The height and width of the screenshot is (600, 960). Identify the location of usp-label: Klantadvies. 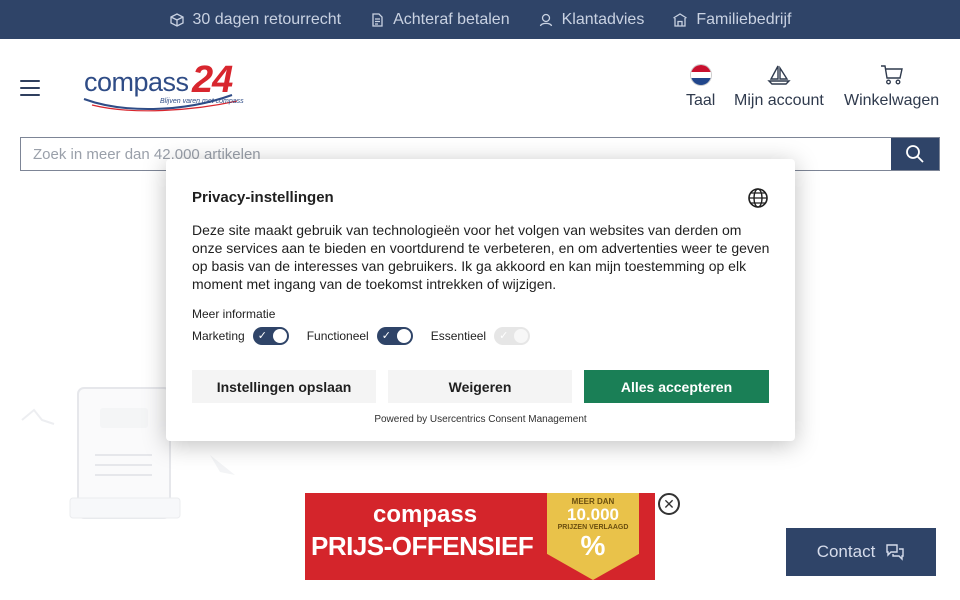
(603, 19).